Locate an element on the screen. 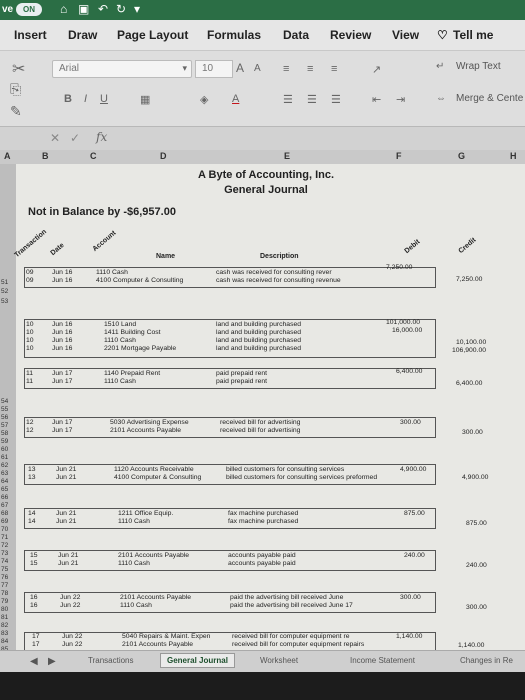 This screenshot has height=700, width=525. align-right-icon: ☰ is located at coordinates (336, 99).